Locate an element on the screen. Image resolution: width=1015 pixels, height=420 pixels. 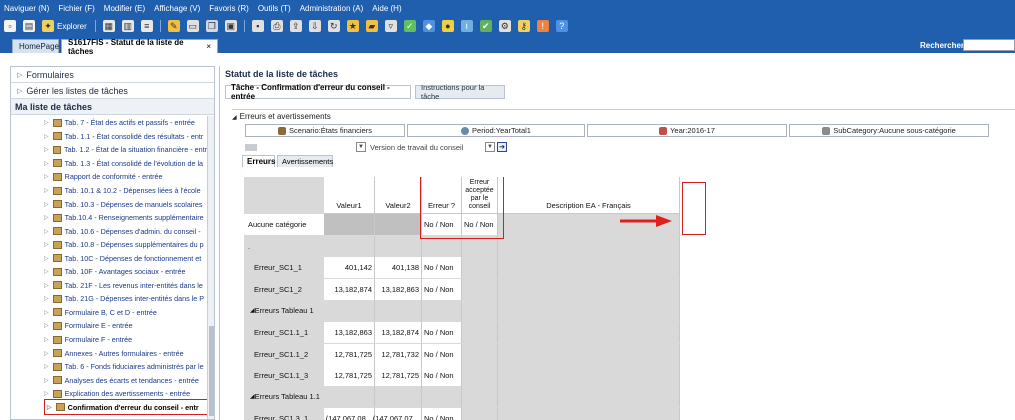
pov-period: Period:YearTotal1 is located at coordinates (496, 130).